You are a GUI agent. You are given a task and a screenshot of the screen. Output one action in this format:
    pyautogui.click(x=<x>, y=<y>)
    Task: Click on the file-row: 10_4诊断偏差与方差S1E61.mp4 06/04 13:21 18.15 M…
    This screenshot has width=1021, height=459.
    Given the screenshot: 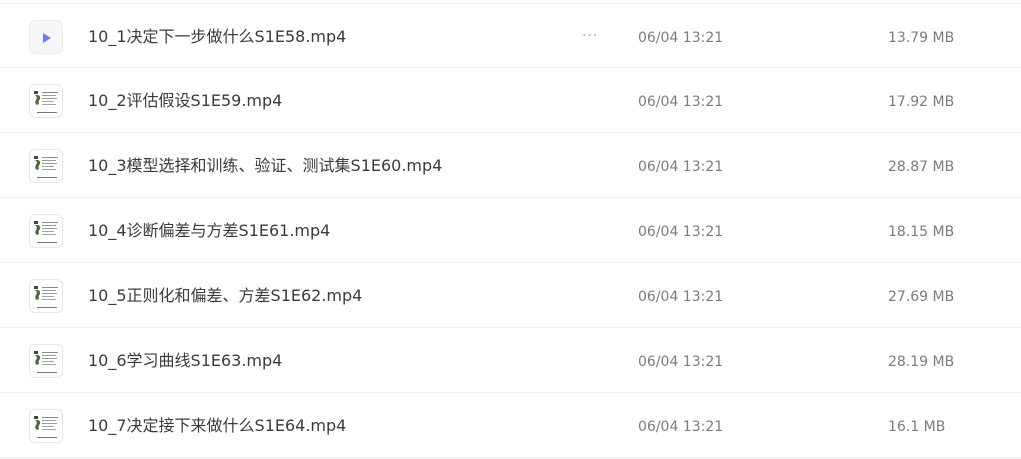 What is the action you would take?
    pyautogui.click(x=510, y=230)
    